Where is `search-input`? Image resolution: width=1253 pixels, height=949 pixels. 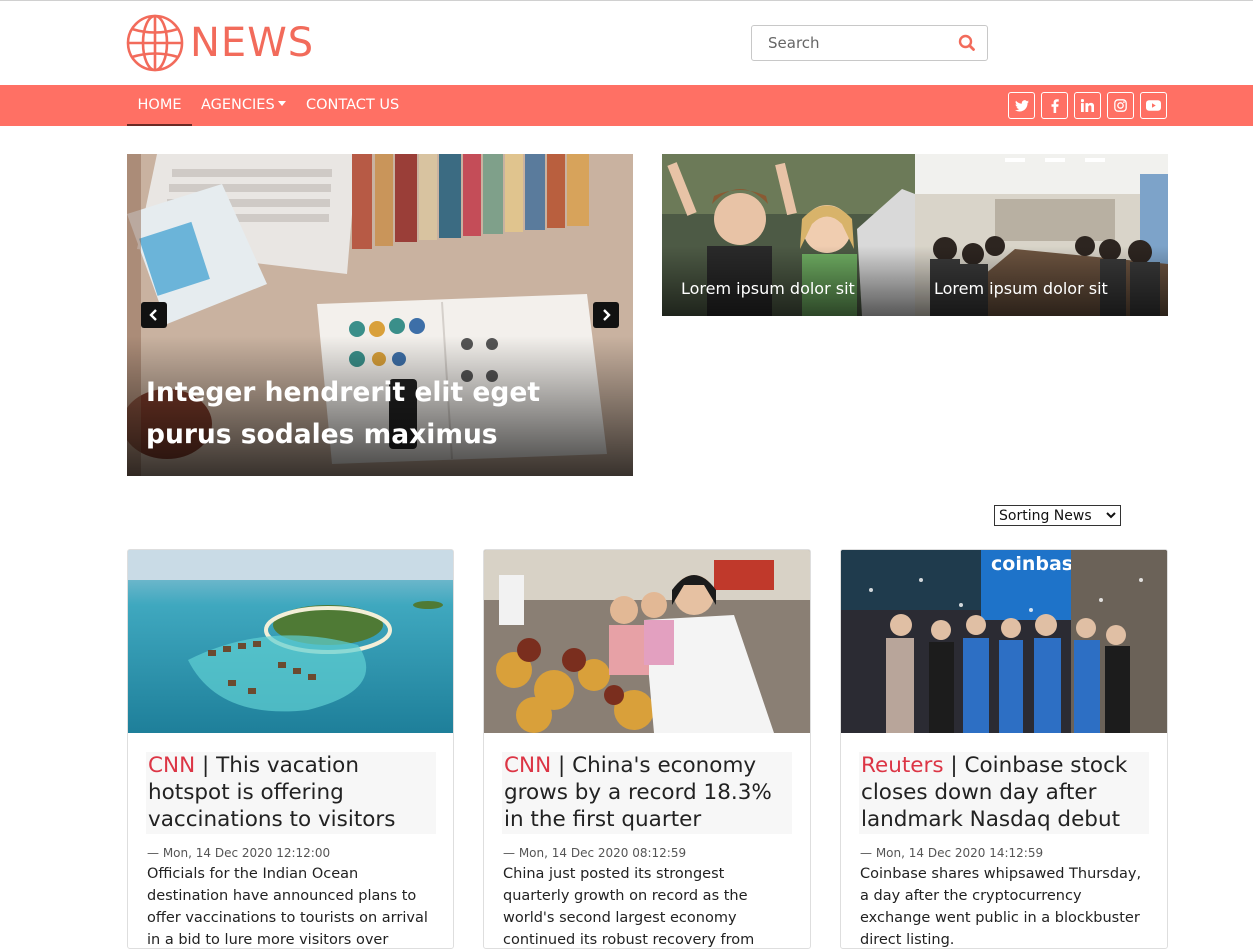 search-input is located at coordinates (861, 43).